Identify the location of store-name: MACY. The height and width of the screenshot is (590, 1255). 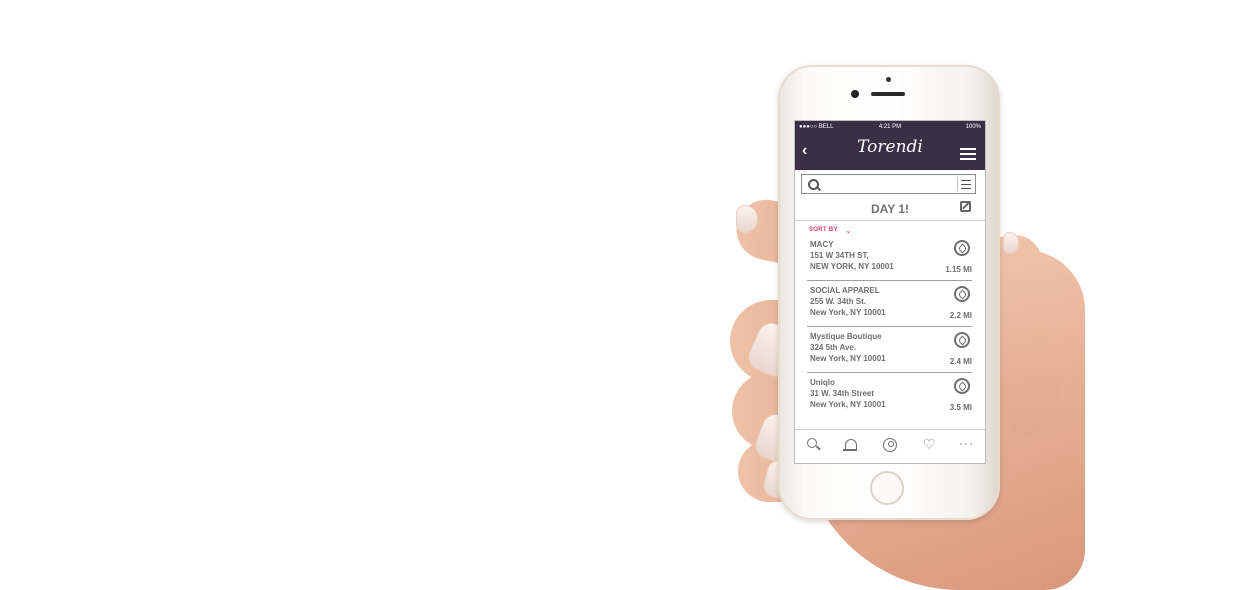
(822, 244).